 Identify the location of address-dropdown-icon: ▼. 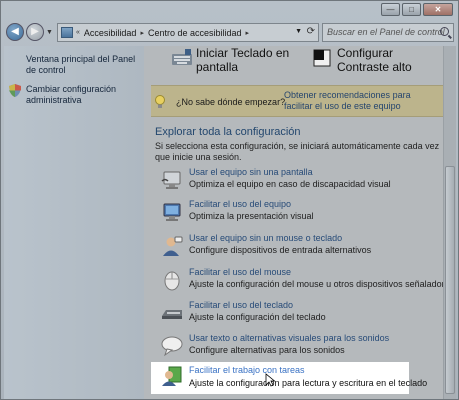
(298, 31).